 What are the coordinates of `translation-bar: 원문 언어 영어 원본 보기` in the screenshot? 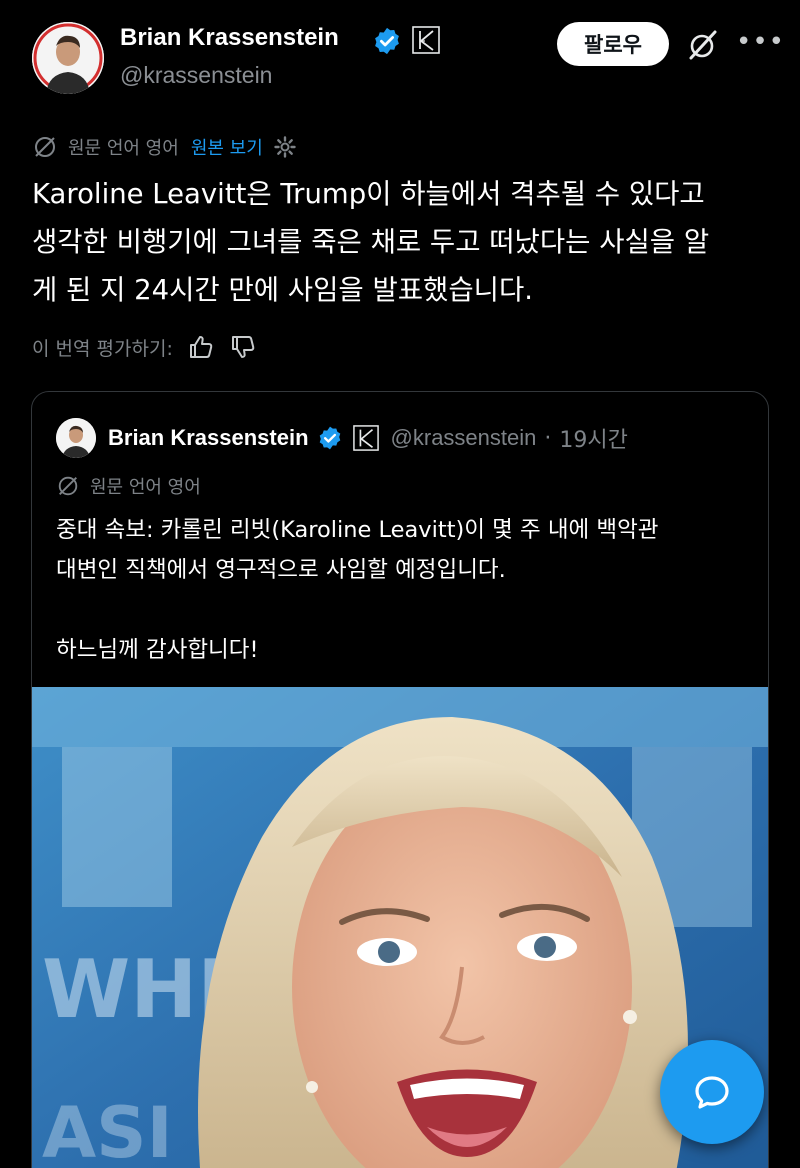 It's located at (164, 147).